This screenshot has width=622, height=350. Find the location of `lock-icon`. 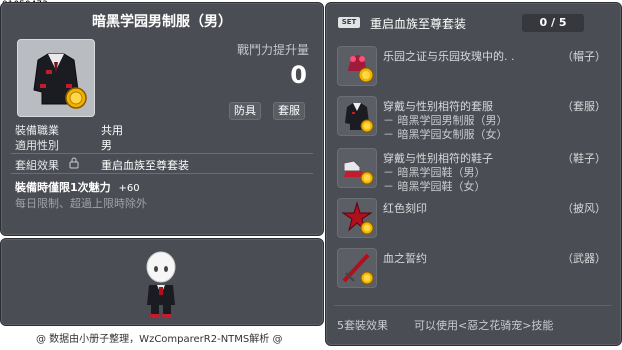

lock-icon is located at coordinates (74, 163).